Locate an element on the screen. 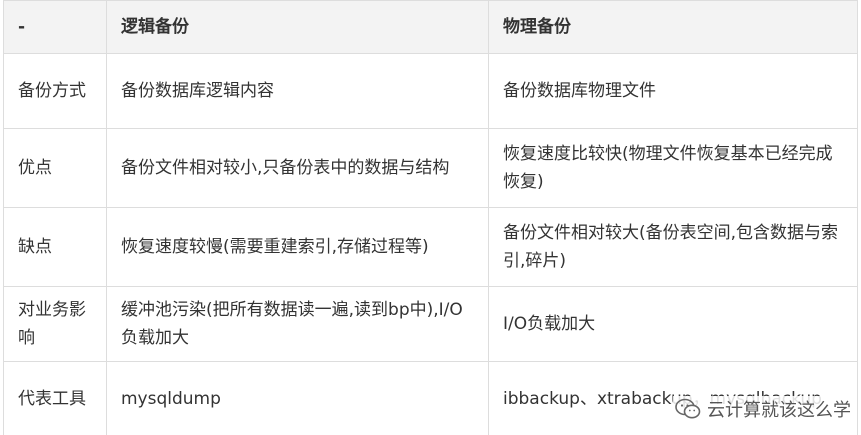 The width and height of the screenshot is (861, 435). header-cell-label: - is located at coordinates (55, 27).